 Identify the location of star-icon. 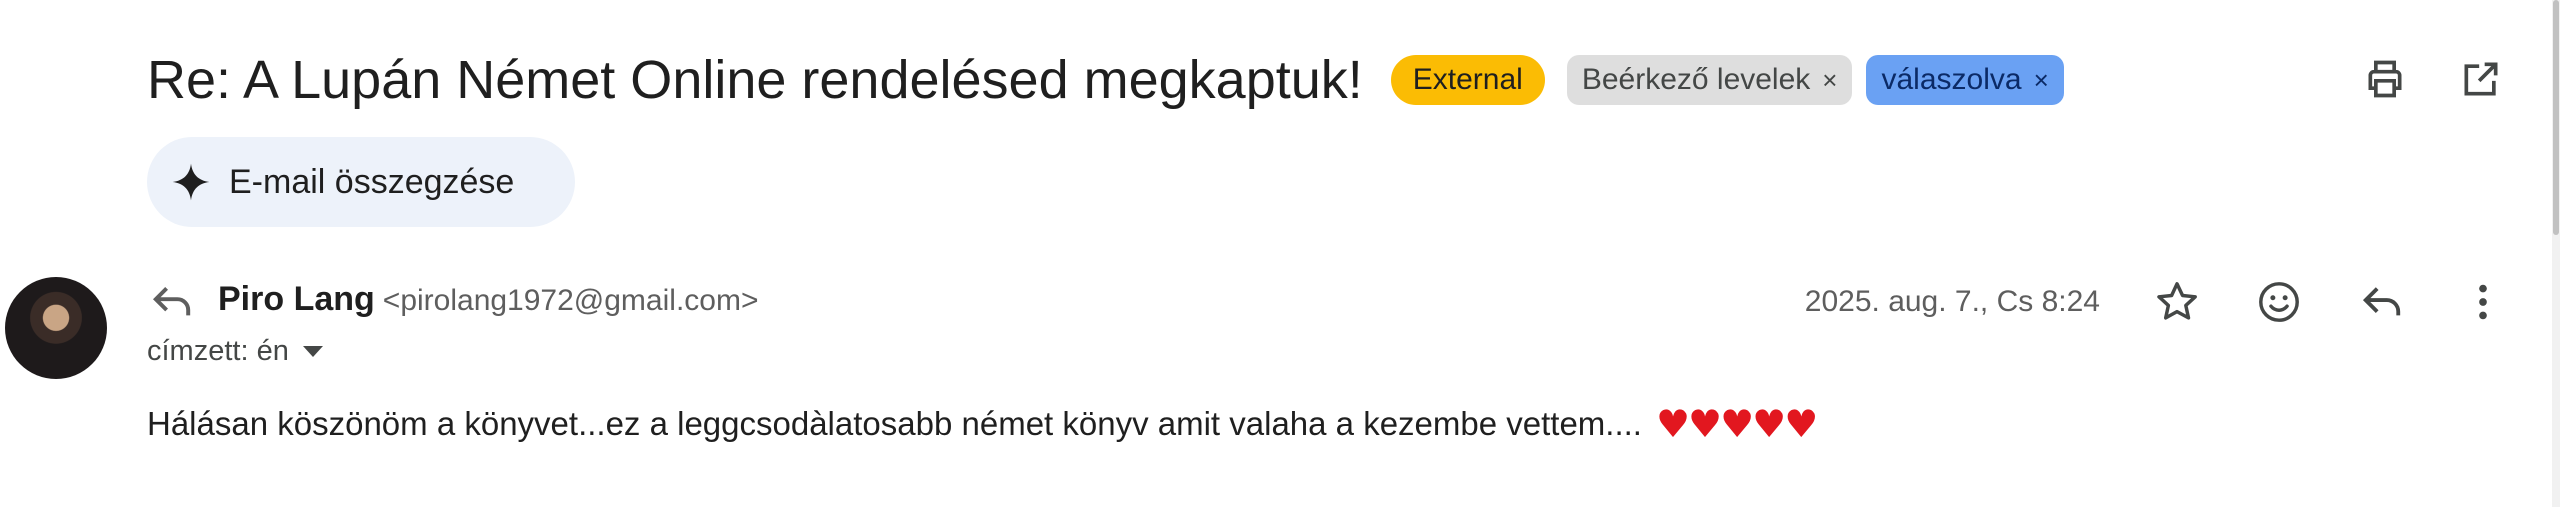
(2177, 301).